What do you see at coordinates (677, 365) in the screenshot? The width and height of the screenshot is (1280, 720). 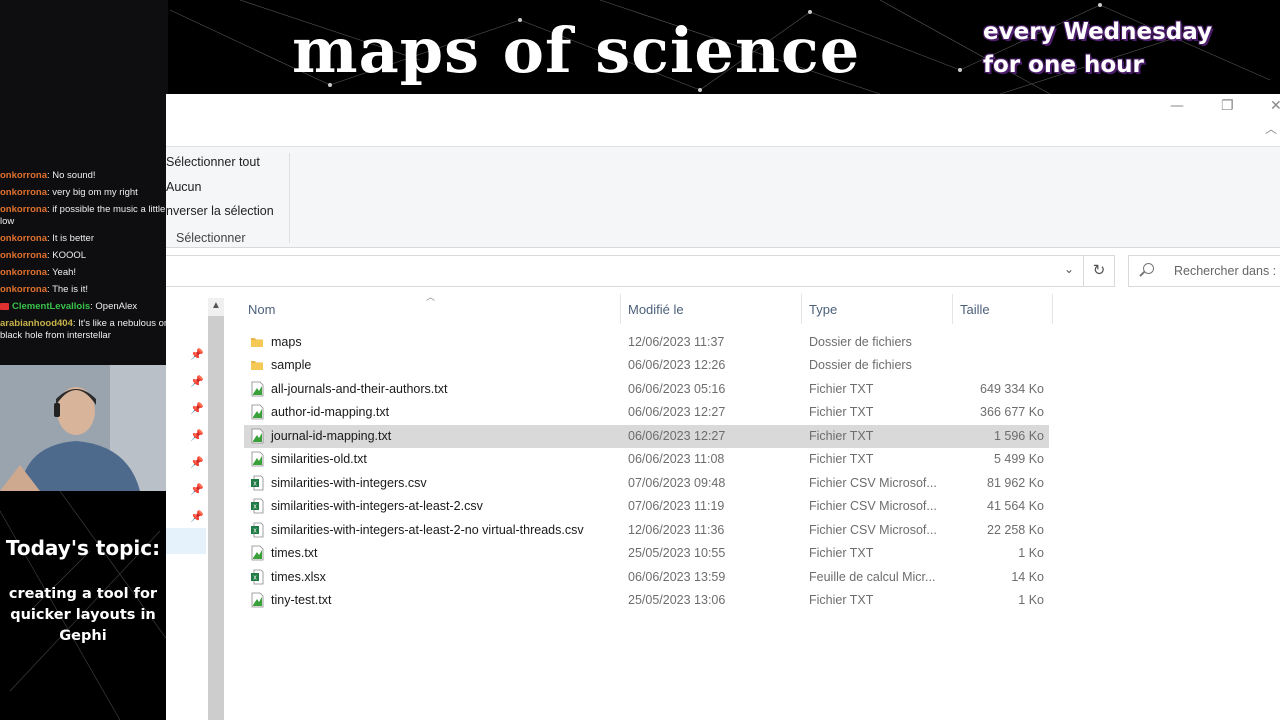 I see `file-date: 06/06/2023 12:26` at bounding box center [677, 365].